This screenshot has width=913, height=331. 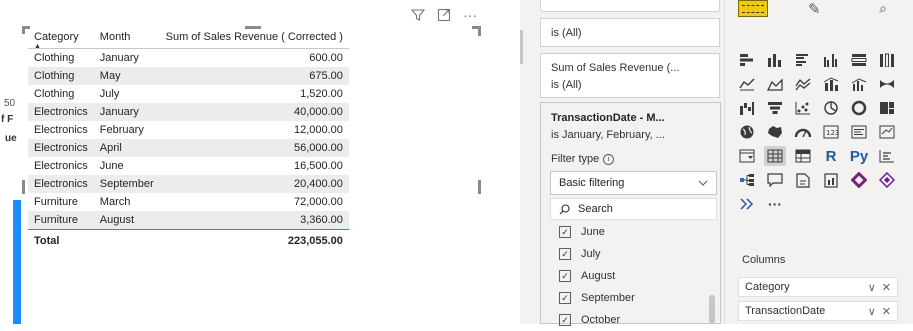 What do you see at coordinates (775, 108) in the screenshot?
I see `funnel-chart-icon` at bounding box center [775, 108].